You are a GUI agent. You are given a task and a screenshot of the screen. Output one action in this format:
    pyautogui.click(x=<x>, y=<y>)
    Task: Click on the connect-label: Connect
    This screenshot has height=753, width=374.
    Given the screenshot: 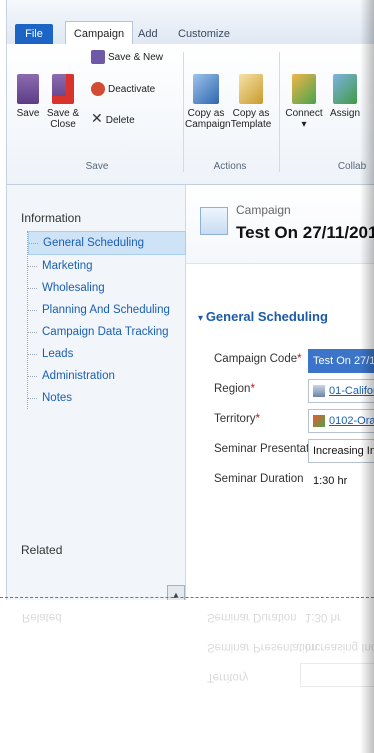 What is the action you would take?
    pyautogui.click(x=304, y=113)
    